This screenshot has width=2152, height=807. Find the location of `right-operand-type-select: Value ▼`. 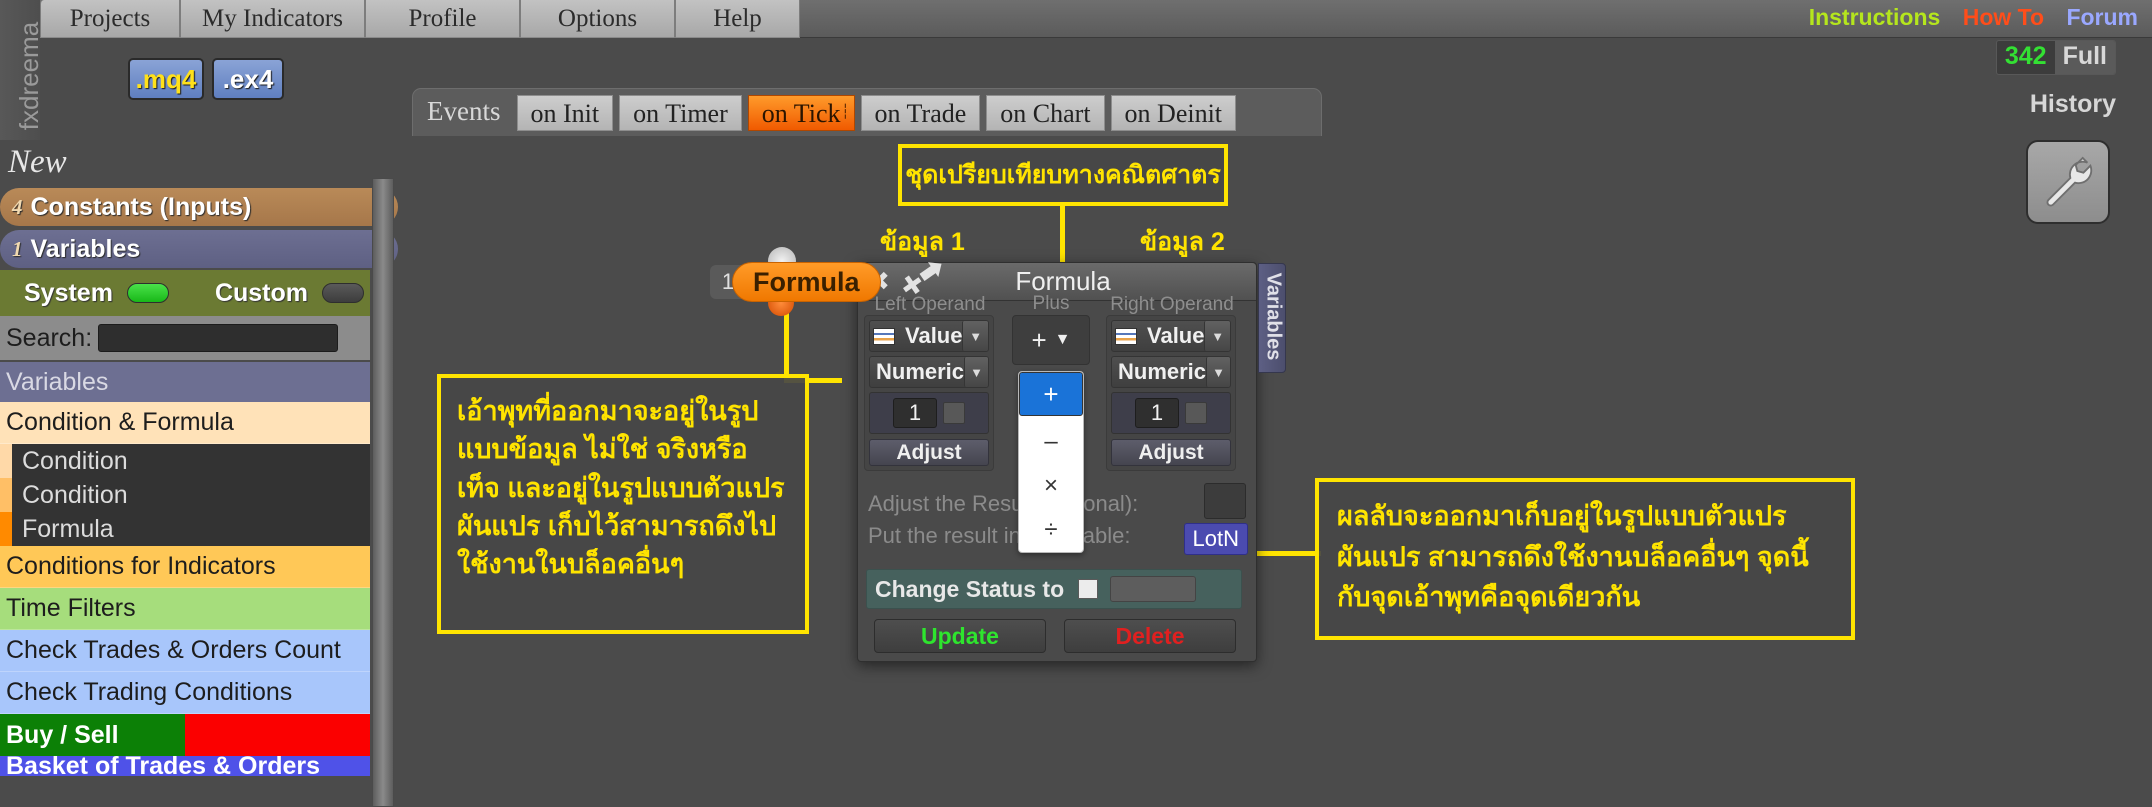

right-operand-type-select: Value ▼ is located at coordinates (1171, 336).